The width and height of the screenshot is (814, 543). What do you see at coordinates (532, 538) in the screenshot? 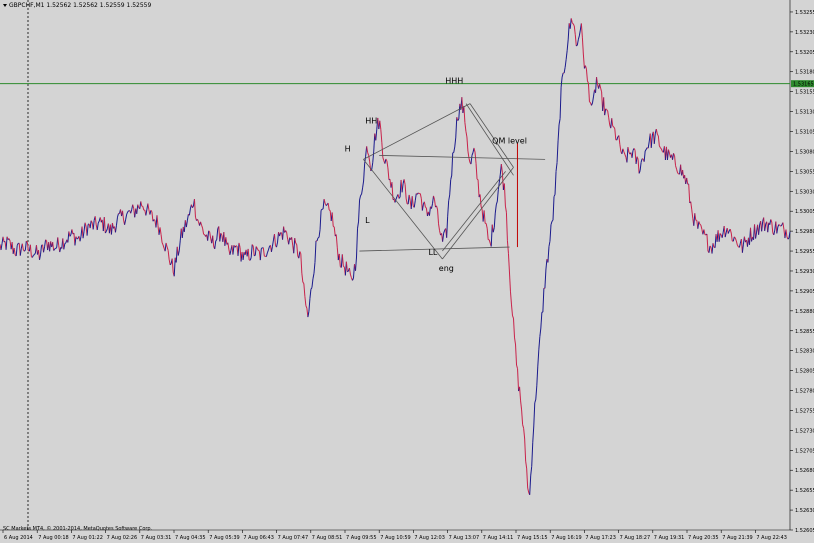
I see `x-tick-label: 7 Aug 15:15` at bounding box center [532, 538].